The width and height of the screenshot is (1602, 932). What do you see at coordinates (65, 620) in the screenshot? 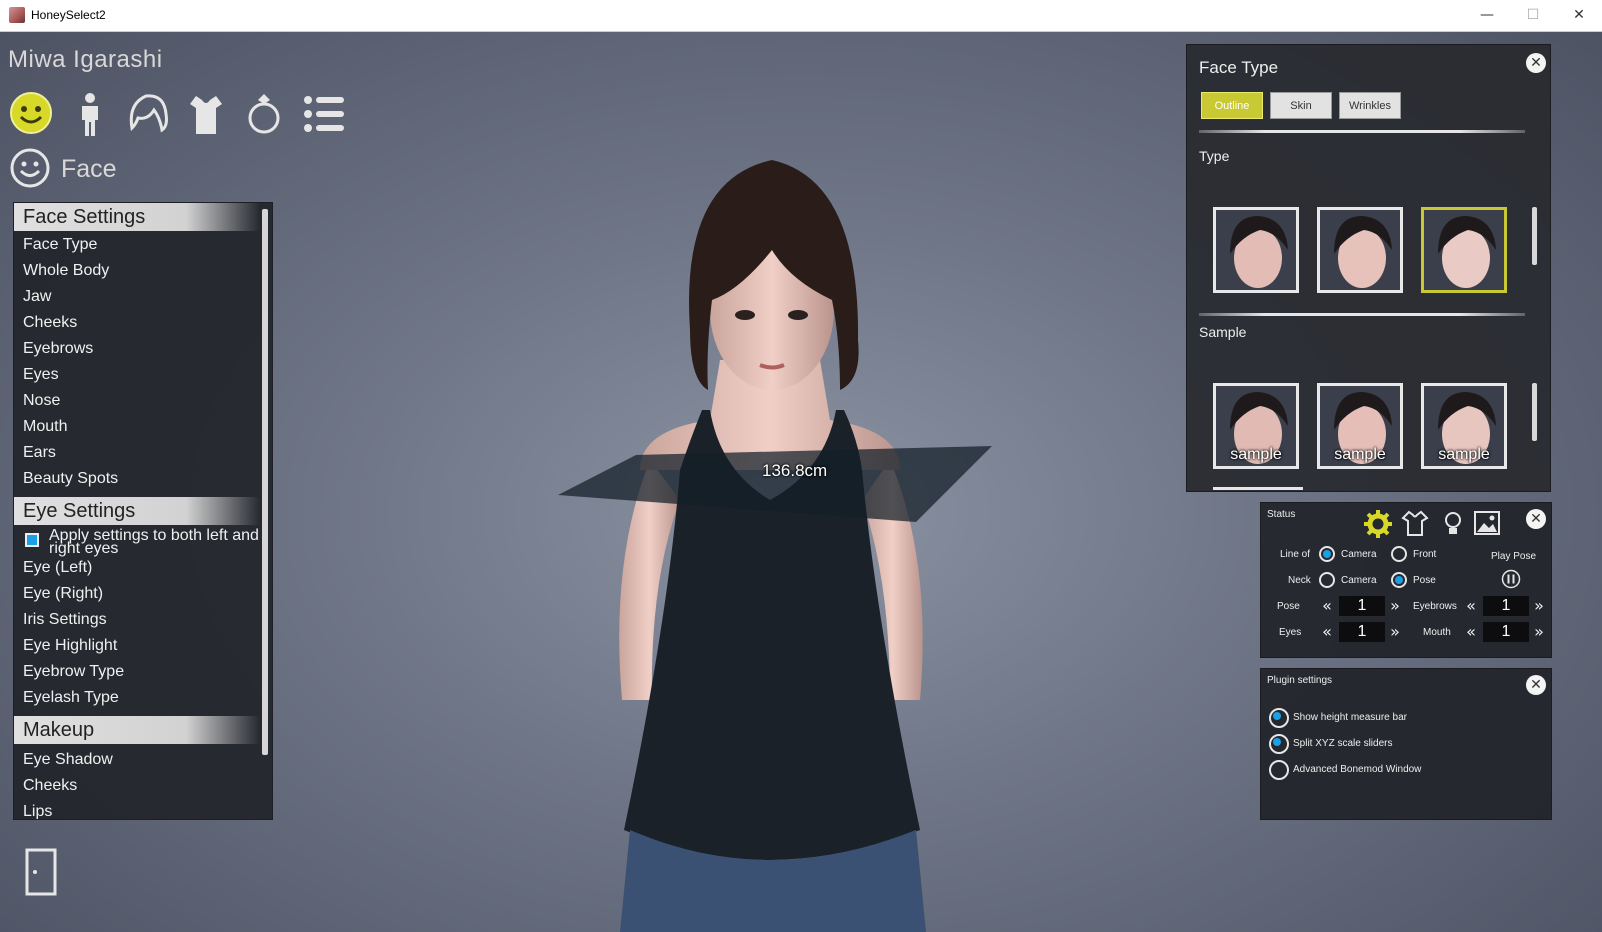
I see `list-item-iris-settings: Iris Settings` at bounding box center [65, 620].